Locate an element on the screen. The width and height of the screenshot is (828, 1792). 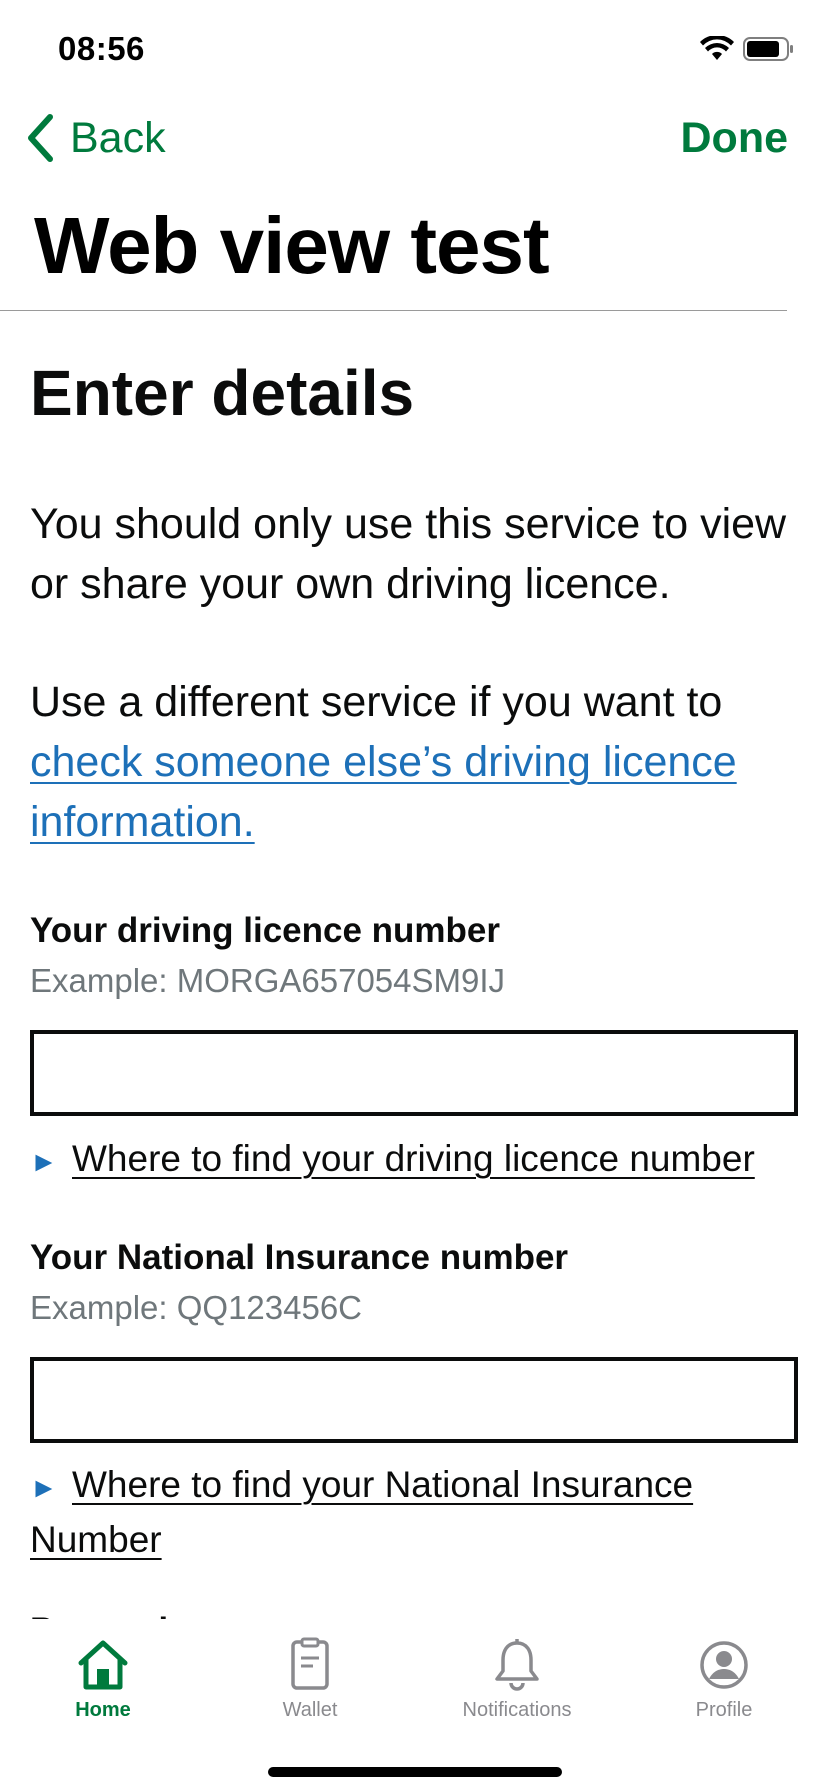
ni-number-label: Your National Insurance number is located at coordinates (299, 1257).